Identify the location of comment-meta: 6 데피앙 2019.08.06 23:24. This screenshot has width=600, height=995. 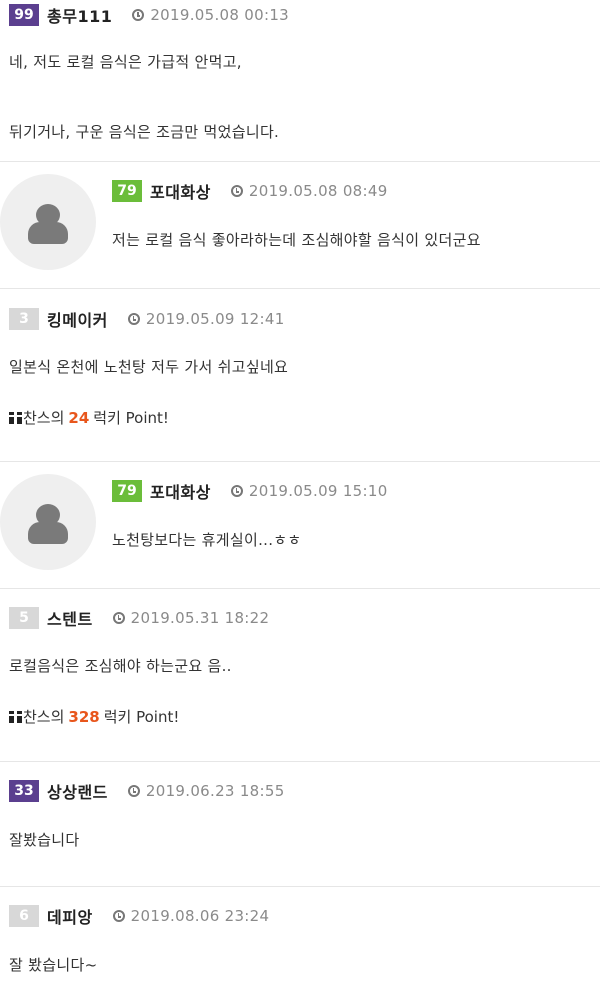
(139, 916).